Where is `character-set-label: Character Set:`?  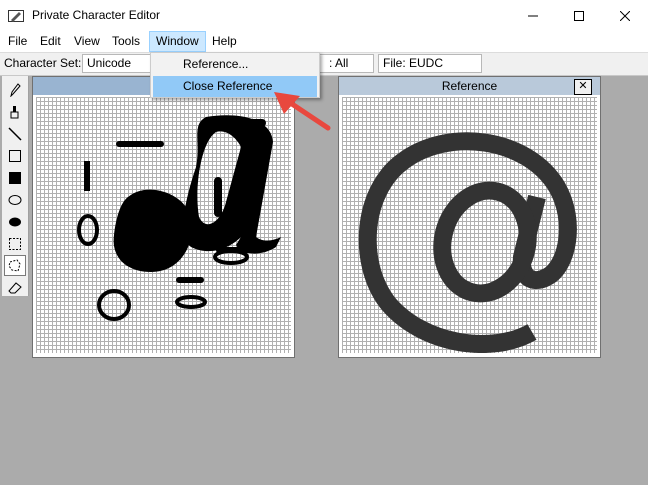
character-set-label: Character Set: is located at coordinates (43, 63).